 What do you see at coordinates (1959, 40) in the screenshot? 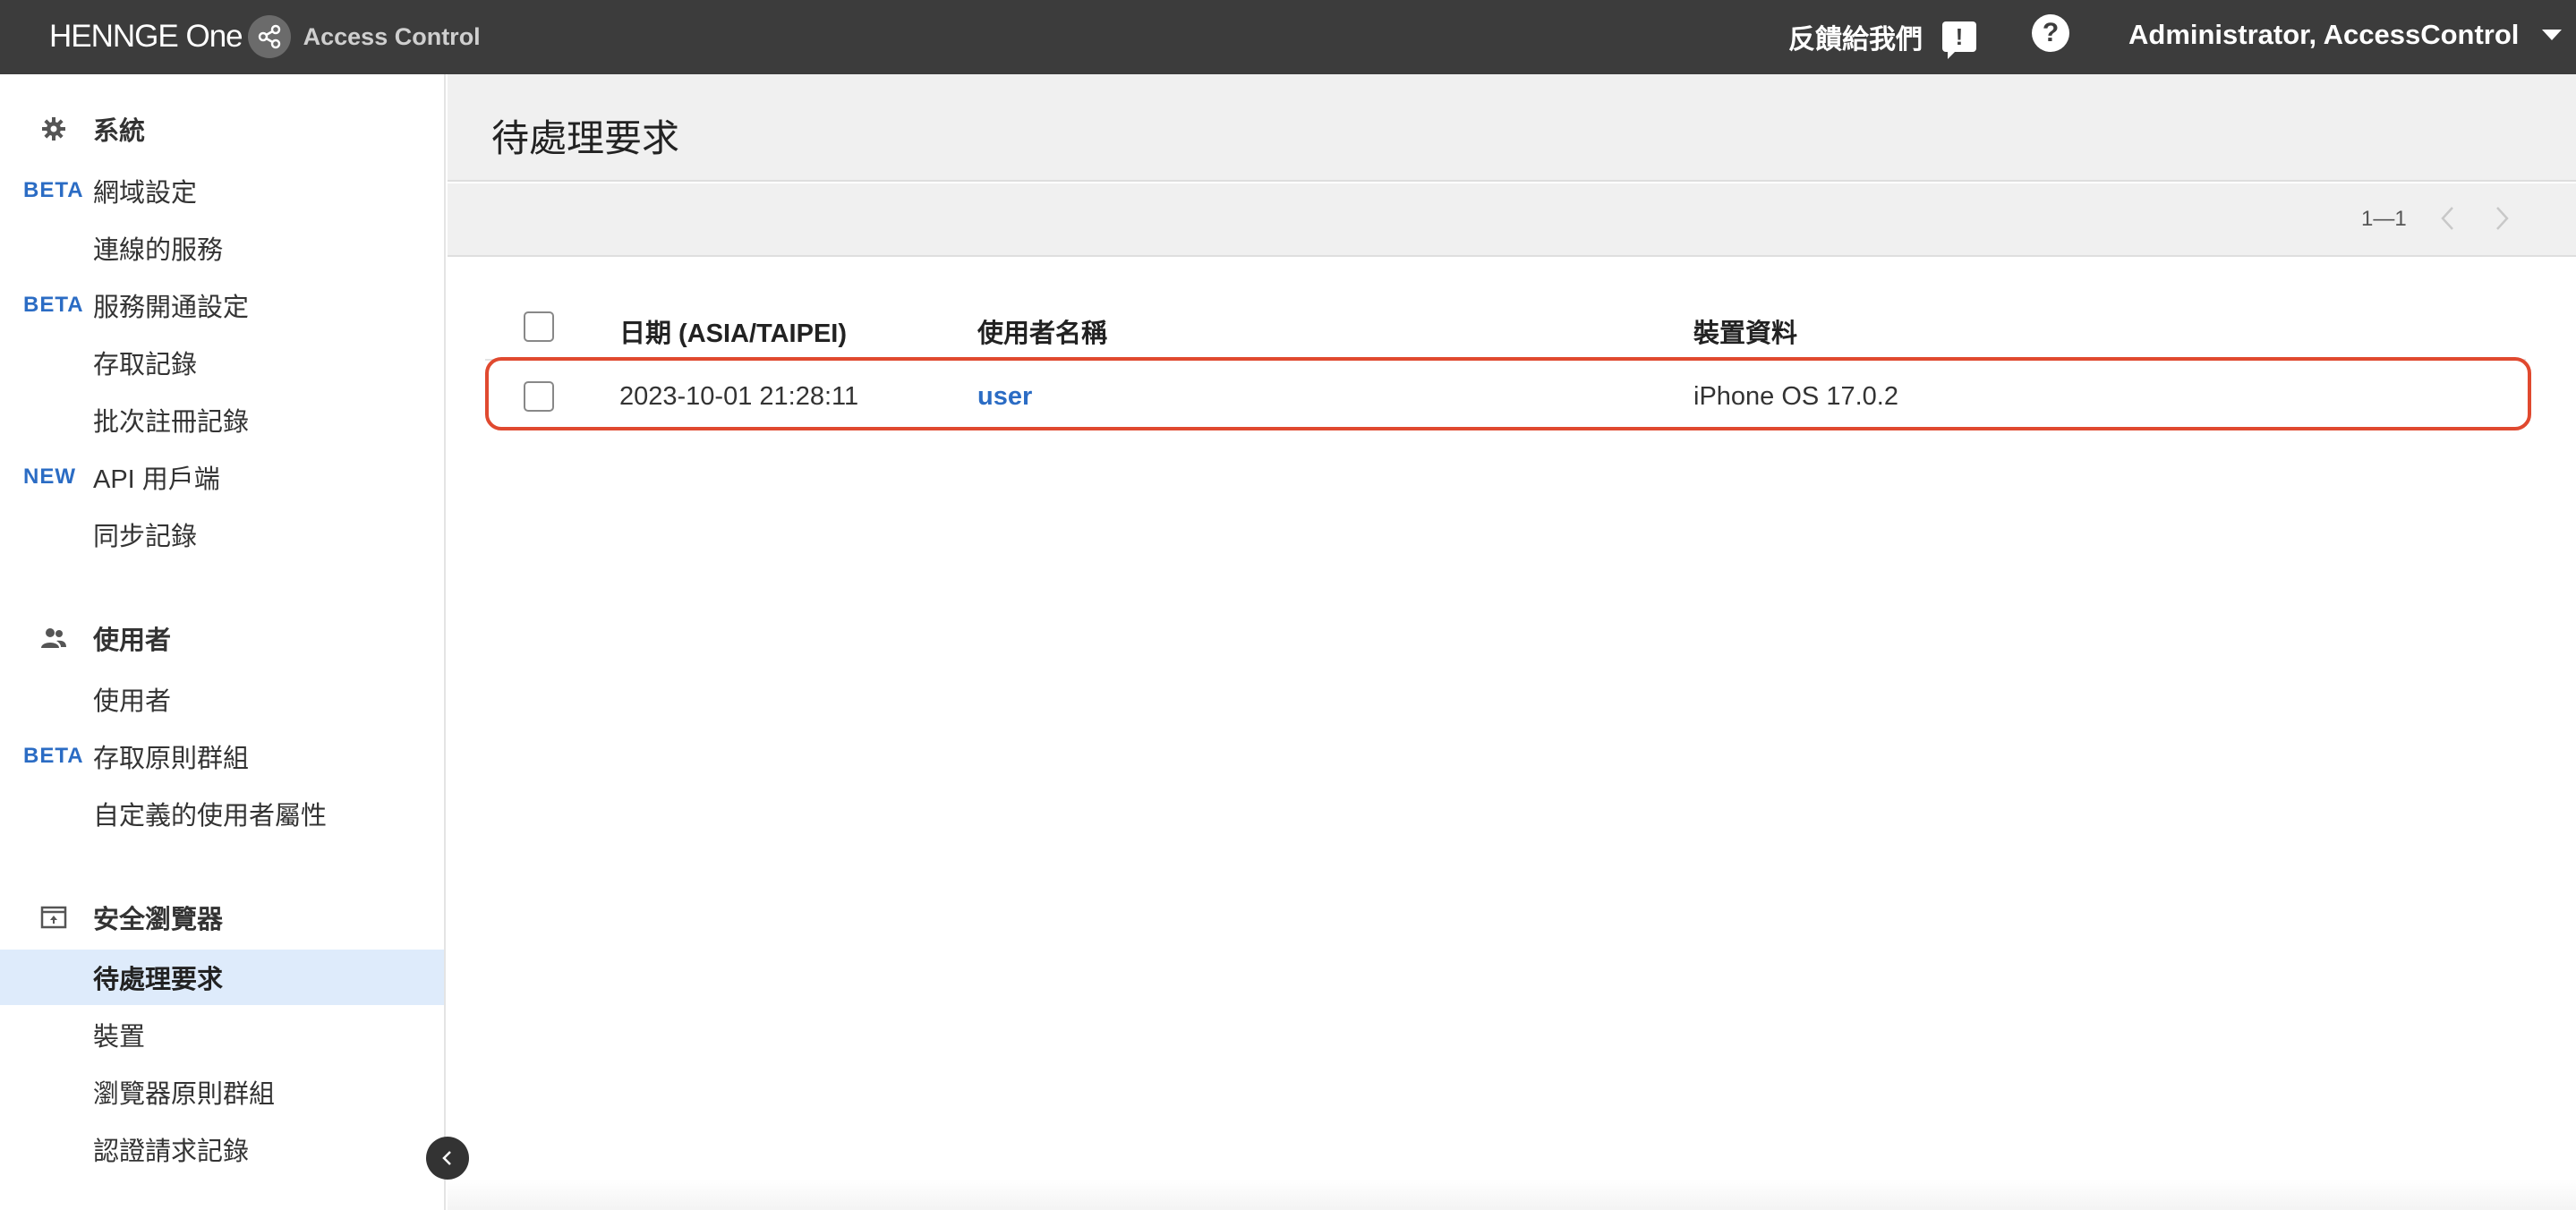
I see `feedback-icon: !` at bounding box center [1959, 40].